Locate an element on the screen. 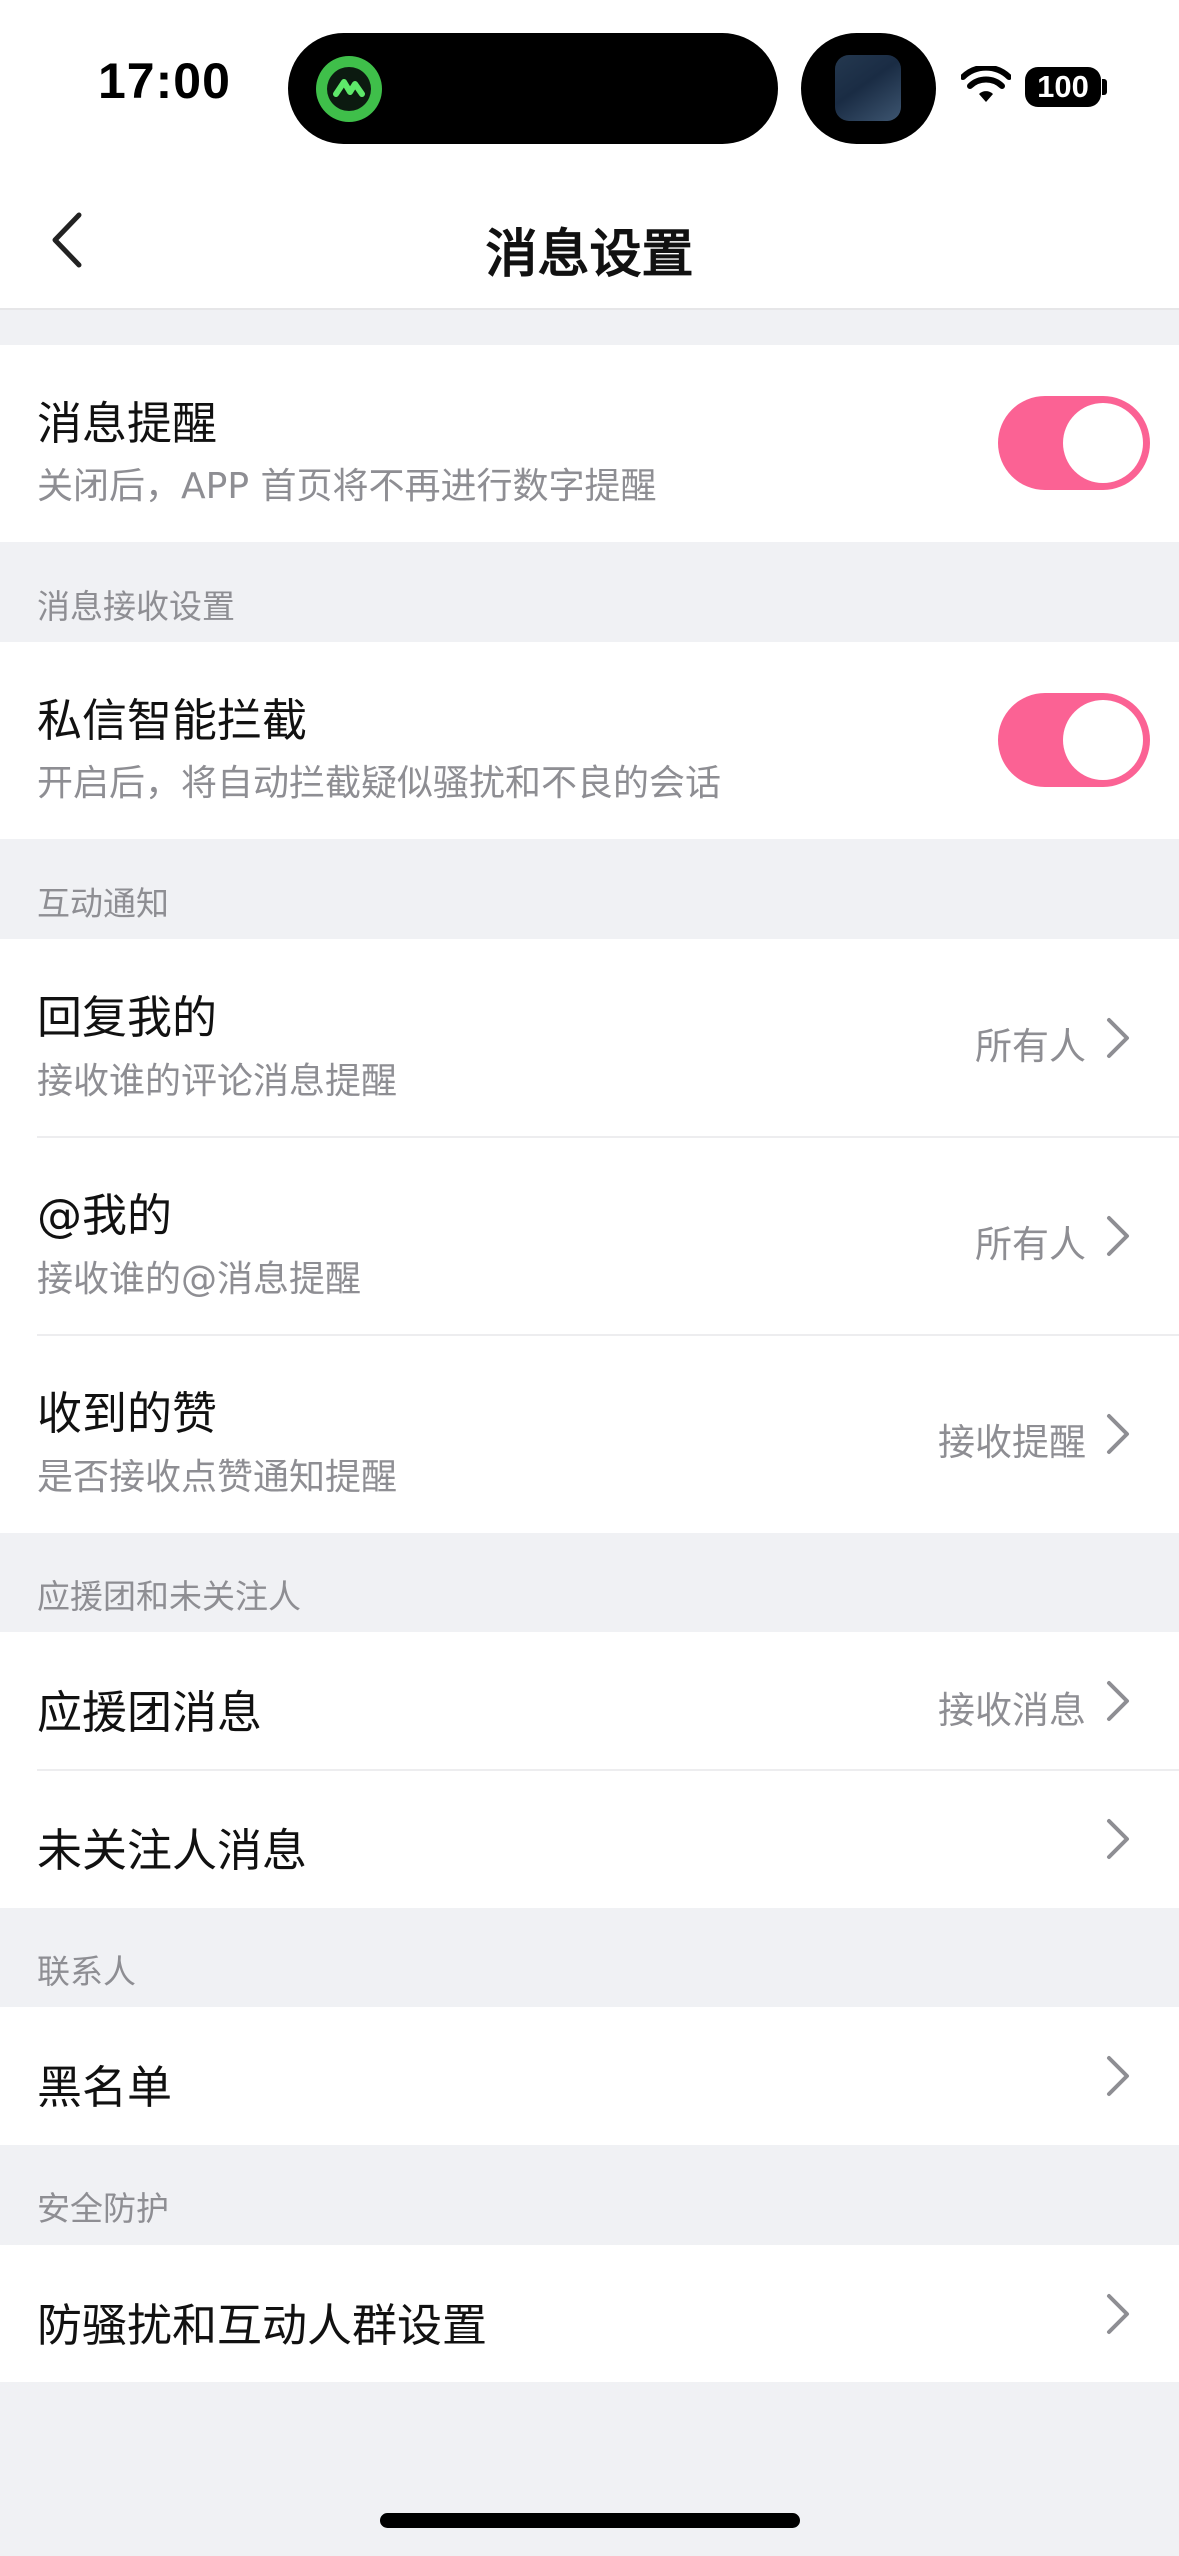 Image resolution: width=1179 pixels, height=2556 pixels. row-title: 黑名单 is located at coordinates (105, 2087).